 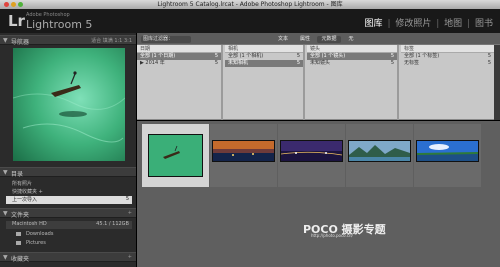 I want to click on column-item: 未知镜头 5, so click(x=352, y=63).